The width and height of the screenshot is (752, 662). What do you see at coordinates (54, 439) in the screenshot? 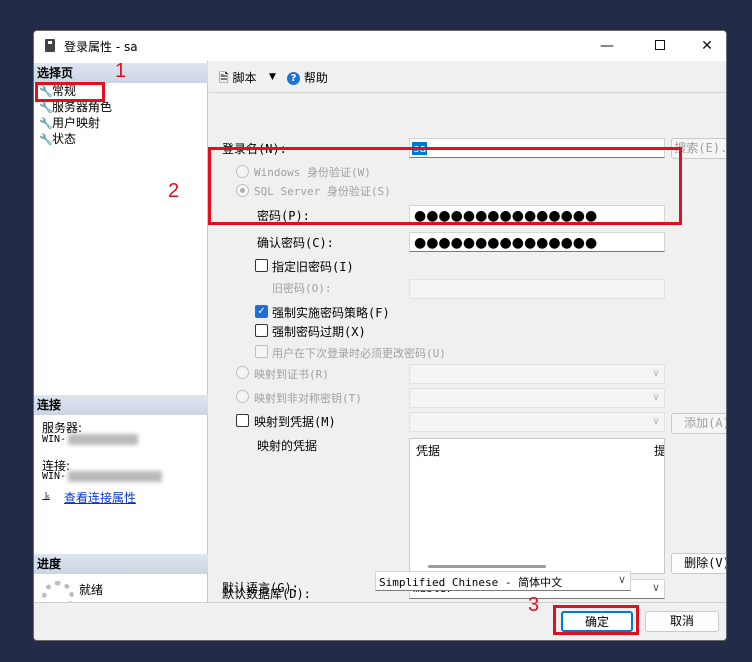
I see `server-value: WIN-` at bounding box center [54, 439].